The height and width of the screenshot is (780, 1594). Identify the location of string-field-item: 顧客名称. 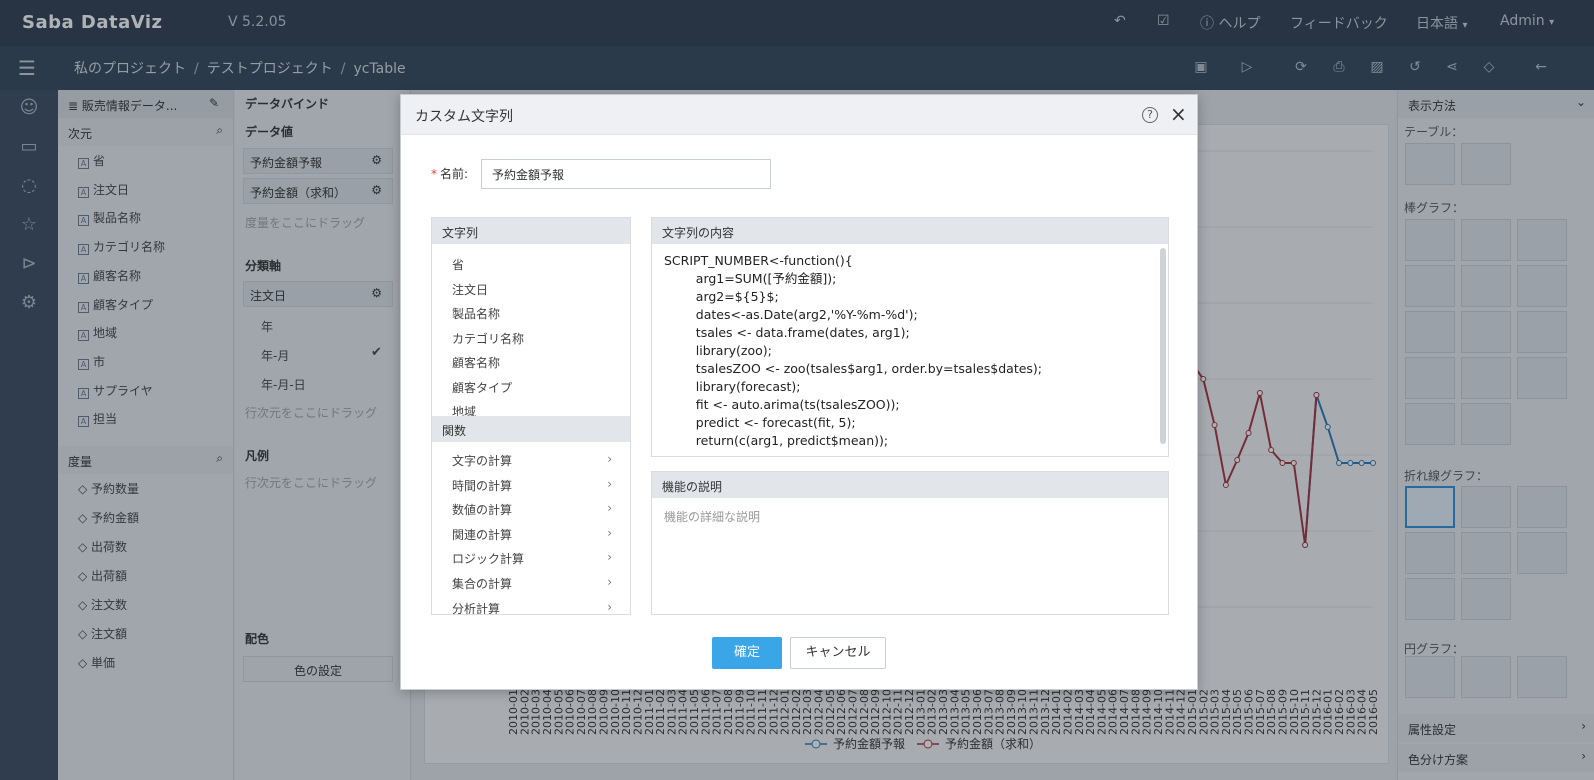
(476, 362).